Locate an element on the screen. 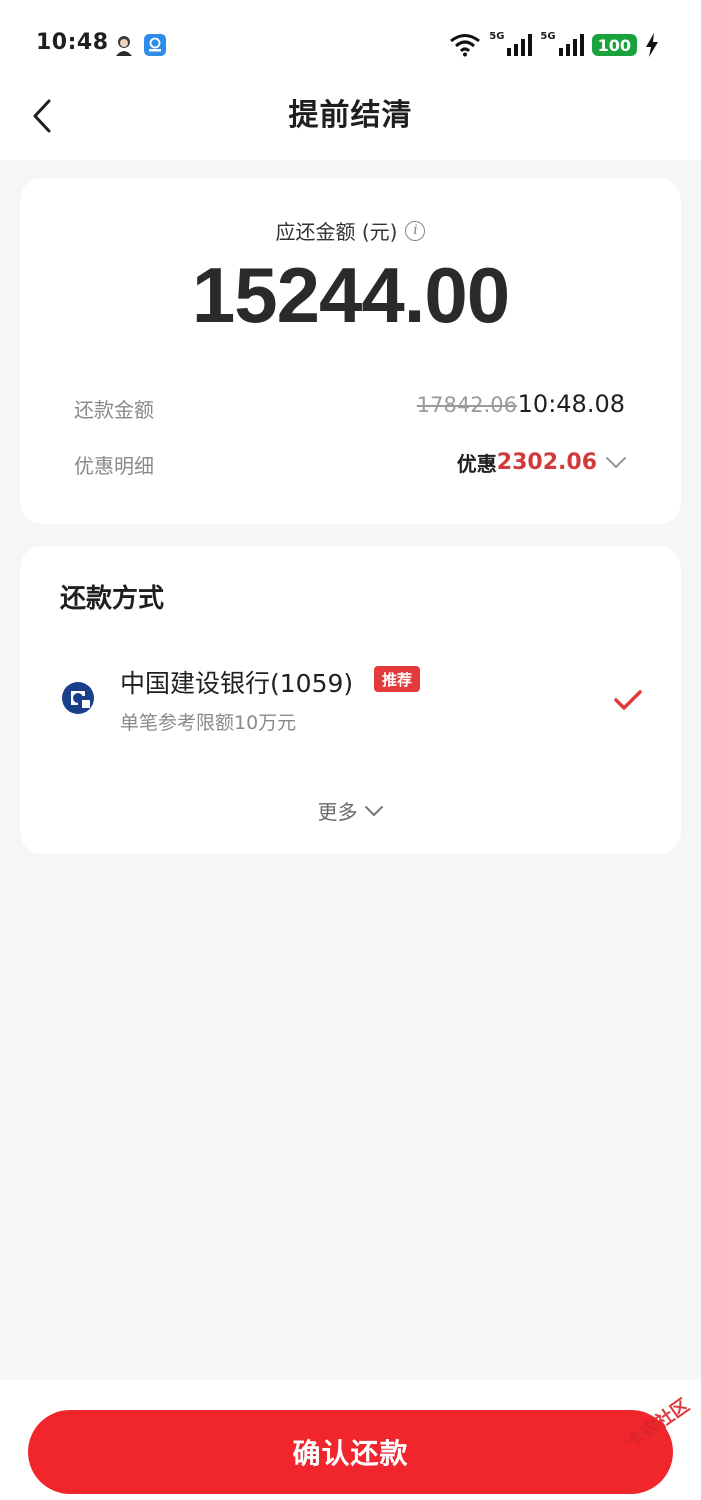 The image size is (701, 1500). discount-amount: 2302.06 is located at coordinates (546, 462).